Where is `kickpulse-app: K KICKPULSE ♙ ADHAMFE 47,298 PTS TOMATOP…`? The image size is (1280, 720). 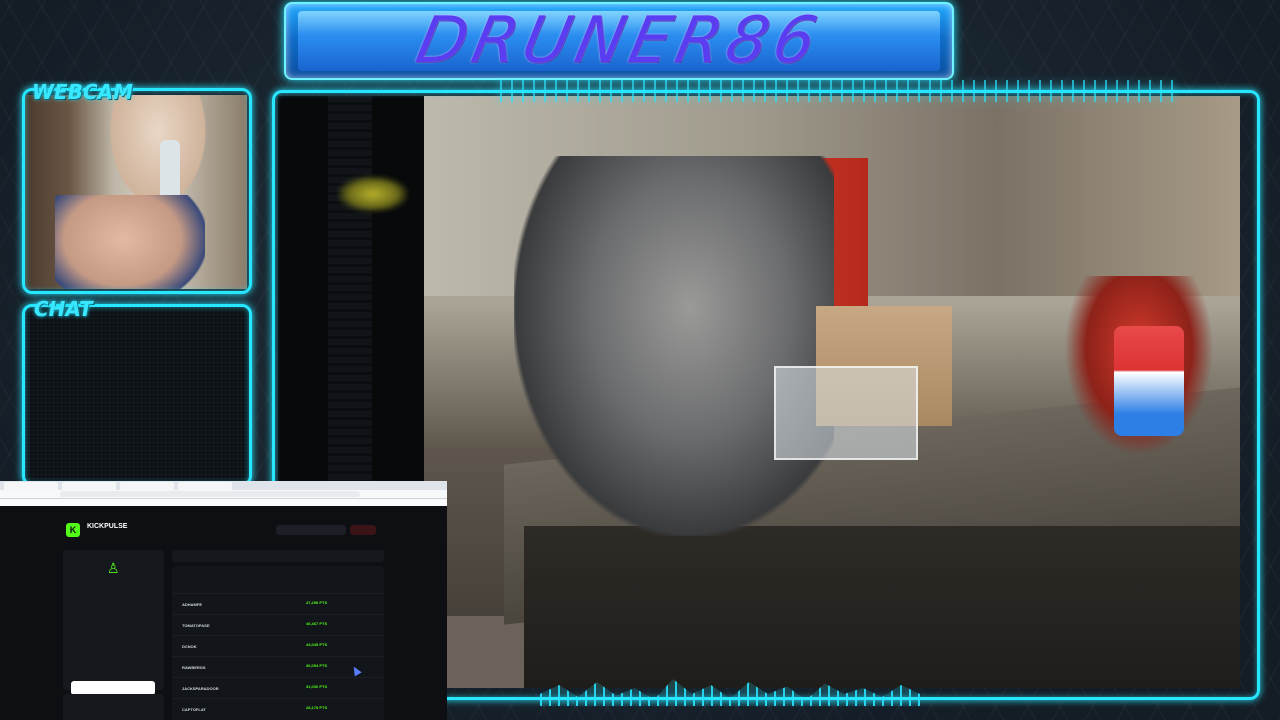
kickpulse-app: K KICKPULSE ♙ ADHAMFE 47,298 PTS TOMATOP… is located at coordinates (223, 613).